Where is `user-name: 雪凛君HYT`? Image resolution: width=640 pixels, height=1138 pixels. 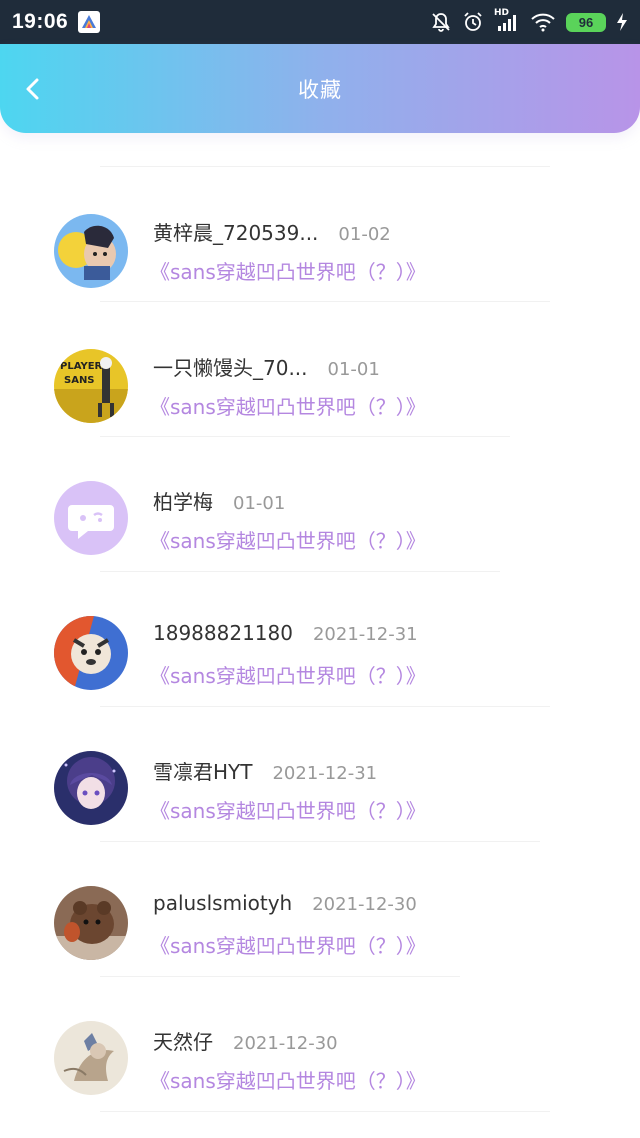 user-name: 雪凛君HYT is located at coordinates (203, 772).